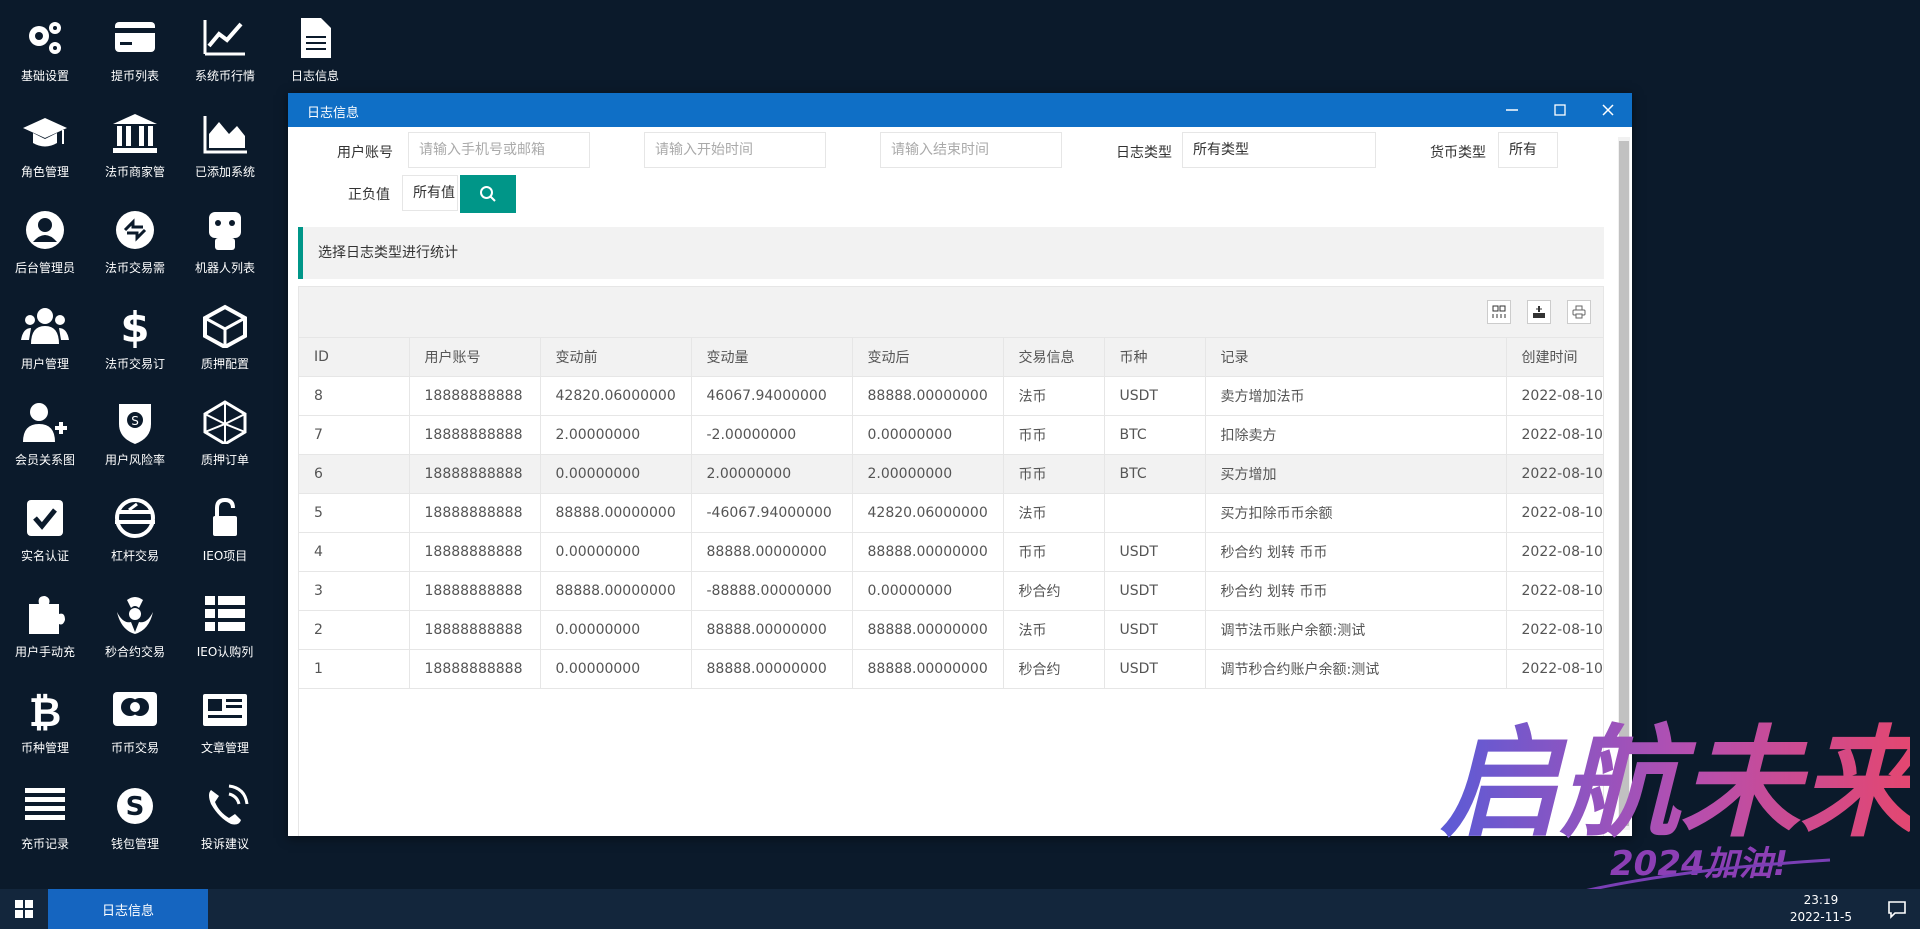 This screenshot has width=1920, height=929. I want to click on table-cell: 秒合约 划转 币币, so click(1356, 591).